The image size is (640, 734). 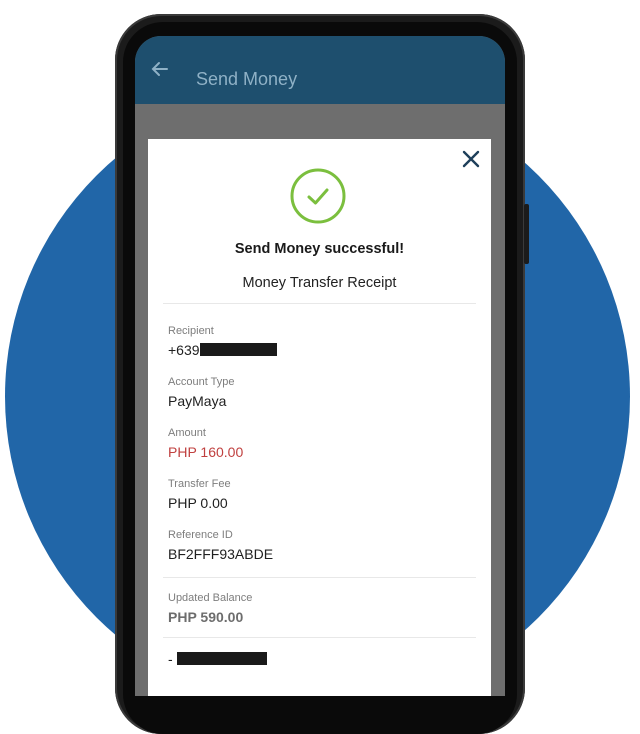 What do you see at coordinates (191, 331) in the screenshot?
I see `recipient-label: Recipient` at bounding box center [191, 331].